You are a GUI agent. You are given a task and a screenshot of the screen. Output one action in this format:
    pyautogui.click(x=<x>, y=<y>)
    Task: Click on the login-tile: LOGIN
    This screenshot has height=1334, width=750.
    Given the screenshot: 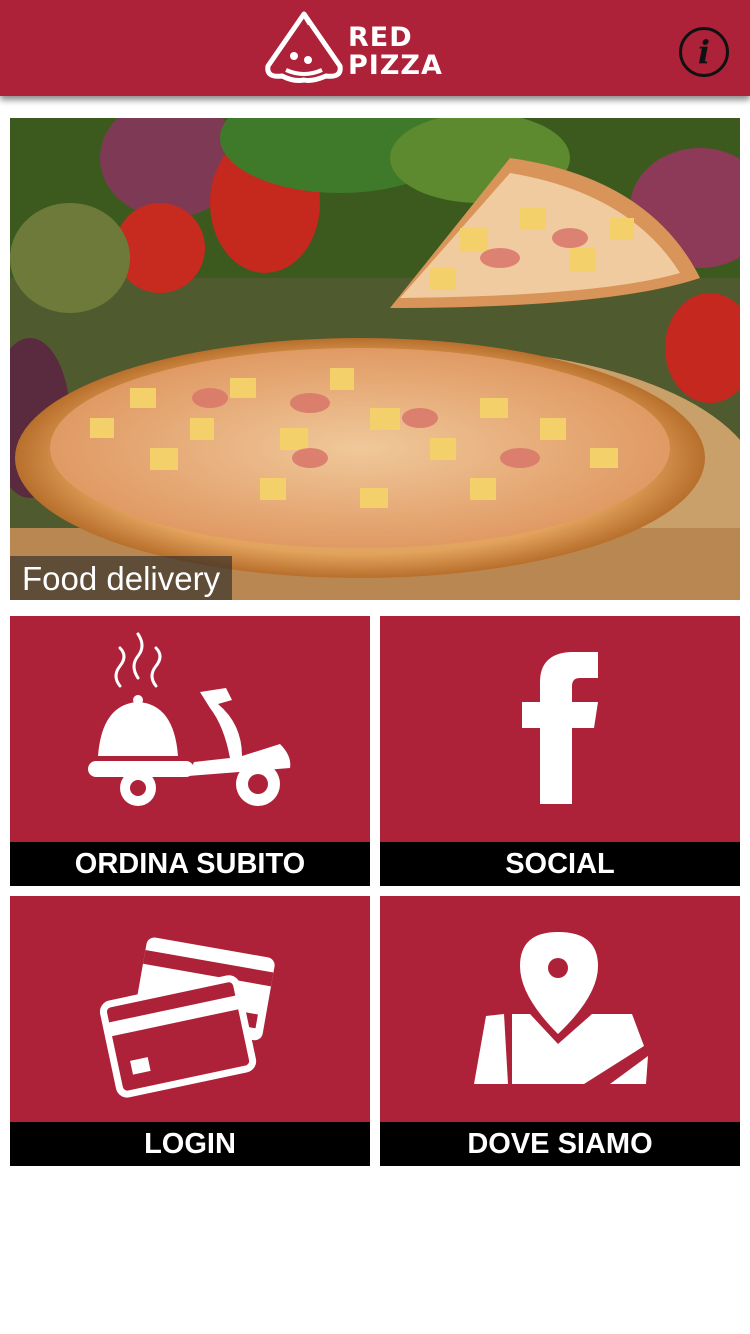 What is the action you would take?
    pyautogui.click(x=190, y=1031)
    